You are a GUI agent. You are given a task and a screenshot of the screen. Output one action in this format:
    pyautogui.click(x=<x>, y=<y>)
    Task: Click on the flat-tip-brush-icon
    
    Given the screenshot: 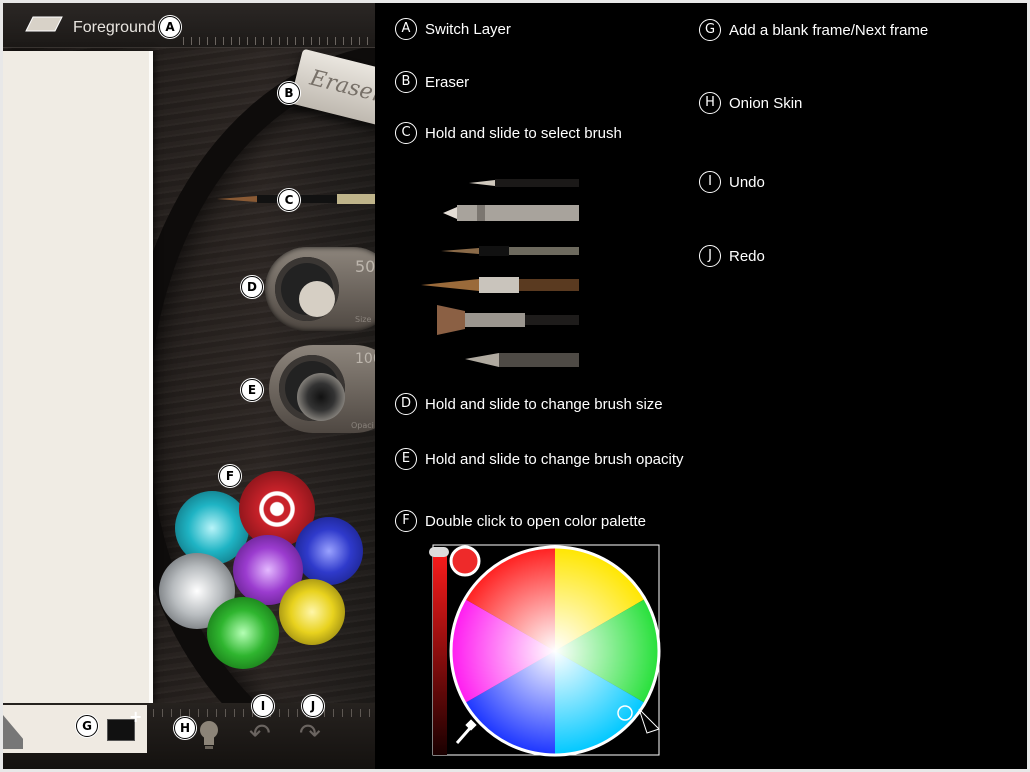 What is the action you would take?
    pyautogui.click(x=511, y=213)
    